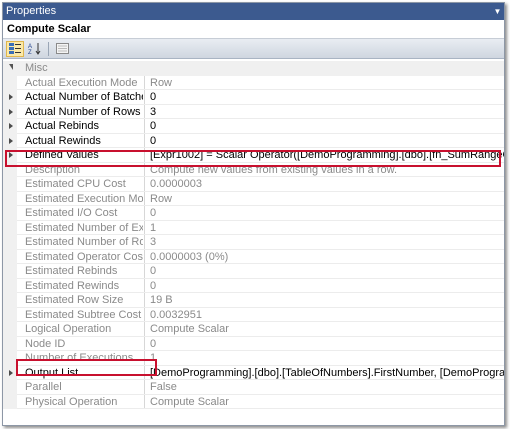 The width and height of the screenshot is (510, 429). I want to click on property-row: Actual Rebinds 0, so click(253, 126).